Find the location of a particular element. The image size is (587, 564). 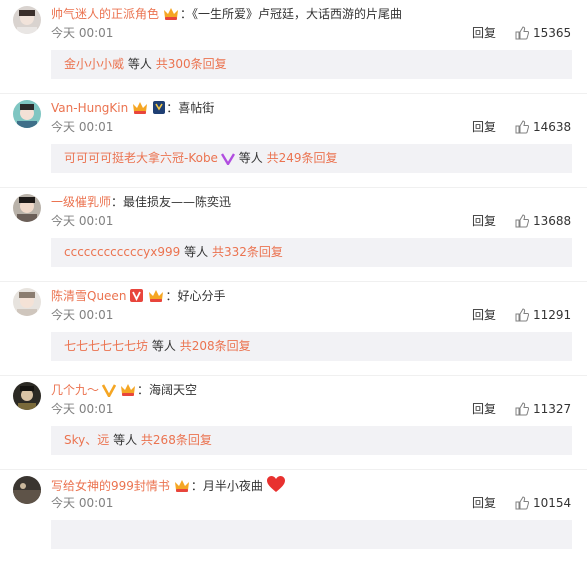

like-button: 13688 is located at coordinates (543, 221).